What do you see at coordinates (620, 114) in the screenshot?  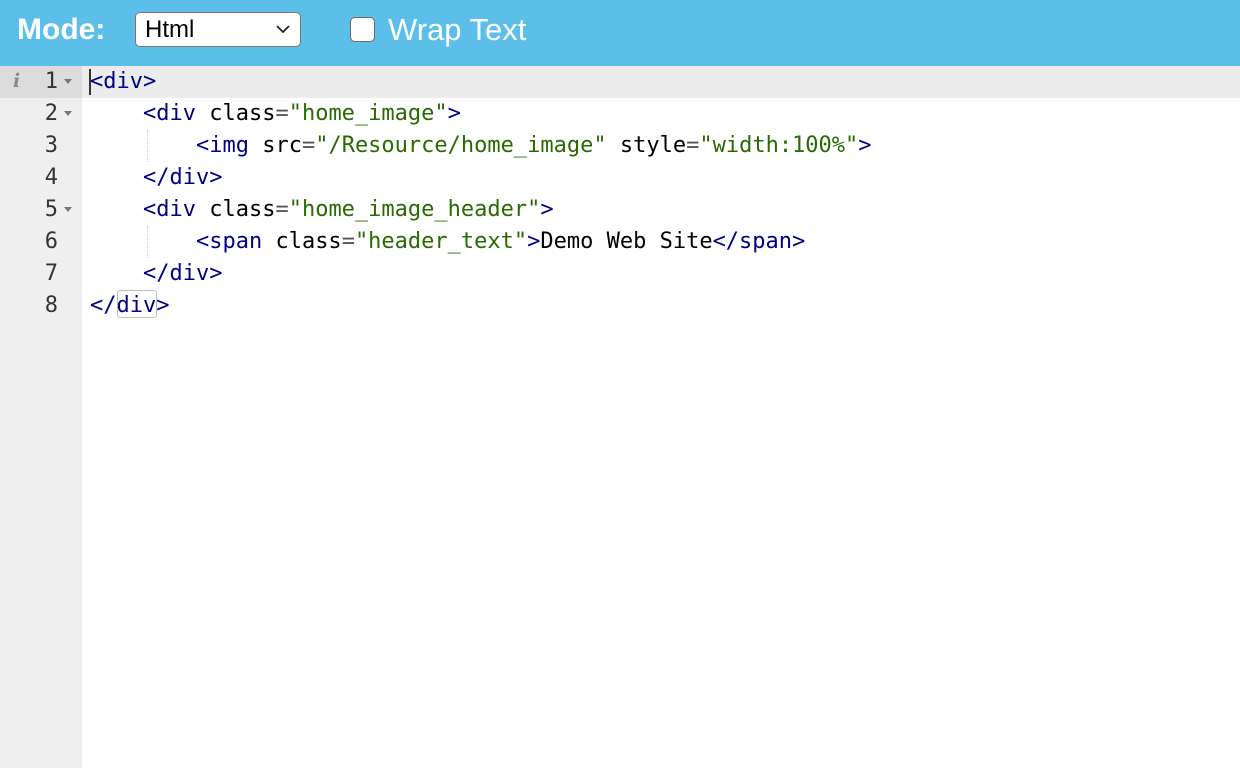 I see `code-line: 2 <div class="home_image">` at bounding box center [620, 114].